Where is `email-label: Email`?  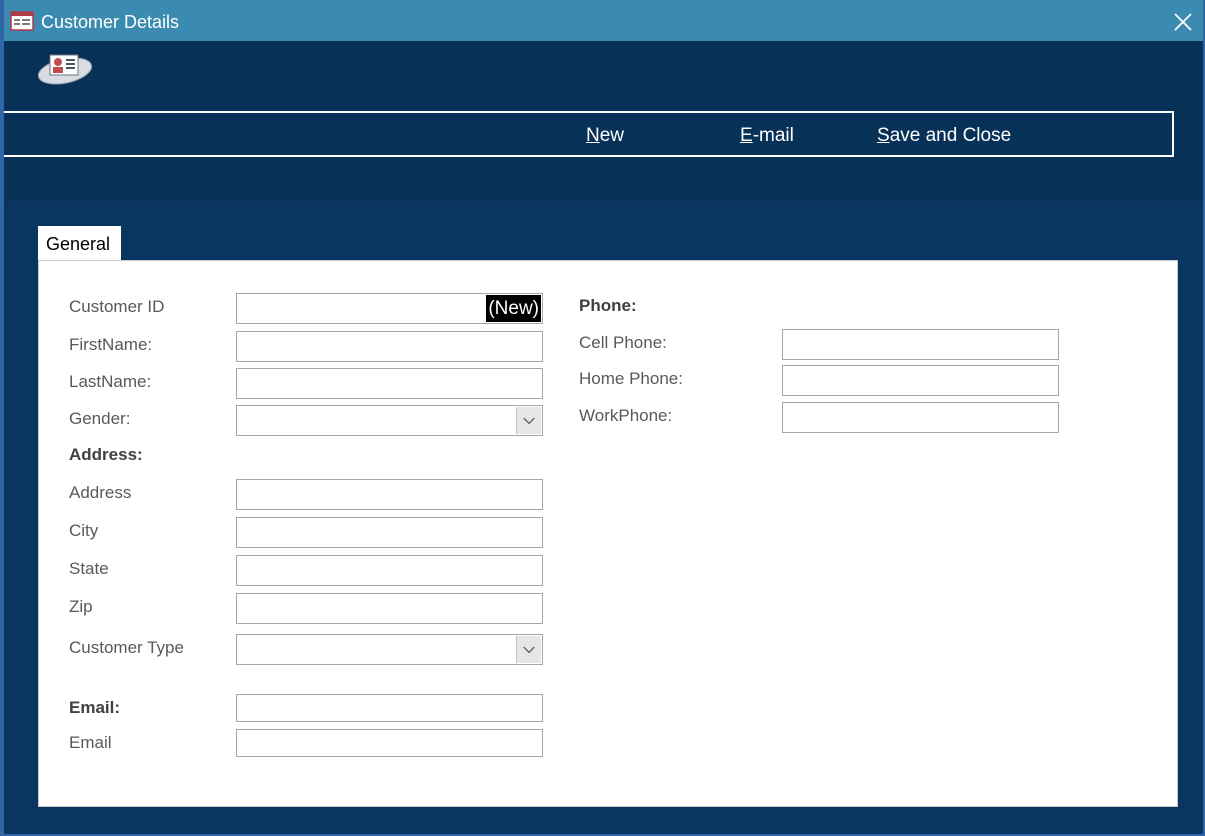 email-label: Email is located at coordinates (90, 742).